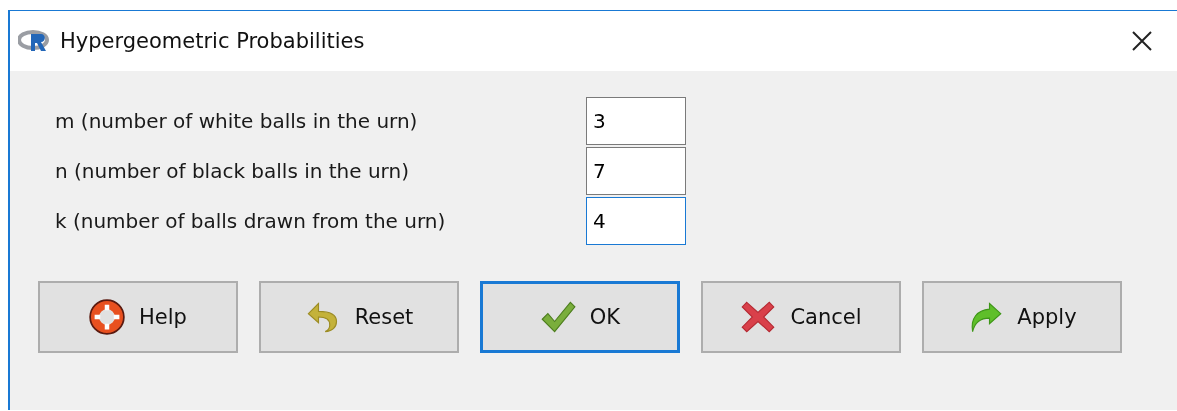 Image resolution: width=1177 pixels, height=411 pixels. I want to click on close-icon, so click(1142, 41).